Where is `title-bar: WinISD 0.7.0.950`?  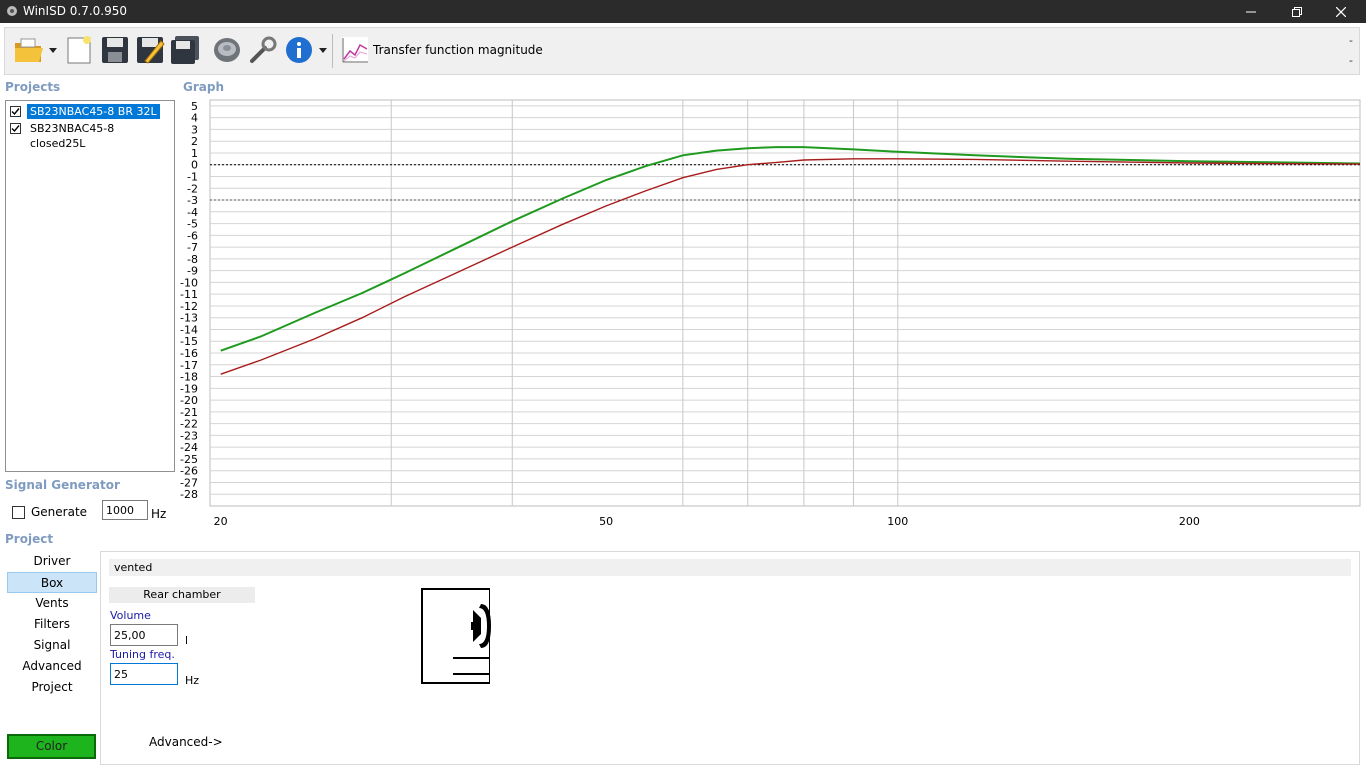
title-bar: WinISD 0.7.0.950 is located at coordinates (683, 11).